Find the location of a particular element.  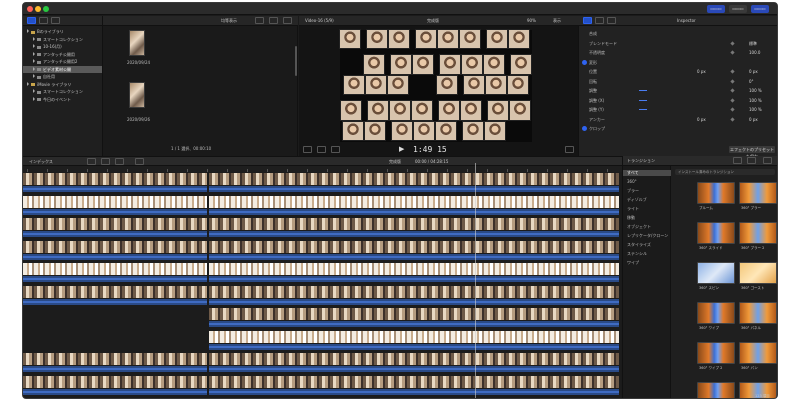

photos-icon is located at coordinates (43, 20).